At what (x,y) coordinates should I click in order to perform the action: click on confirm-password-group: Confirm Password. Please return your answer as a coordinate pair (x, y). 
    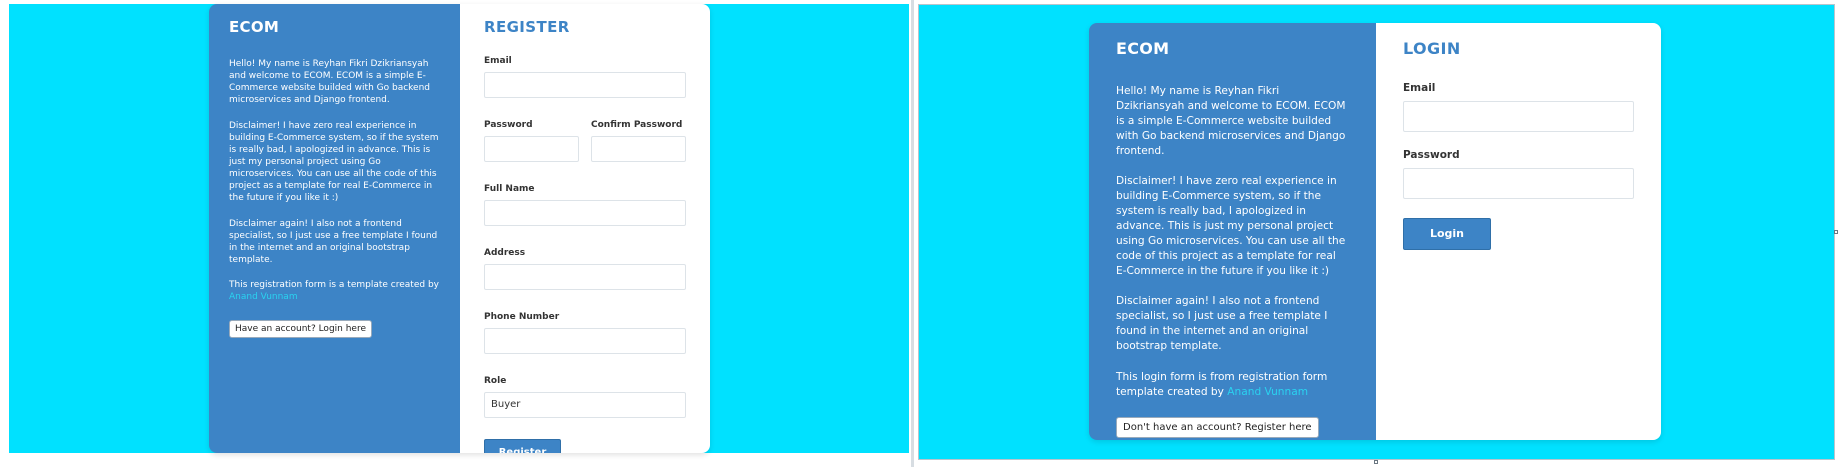
    Looking at the image, I should click on (638, 141).